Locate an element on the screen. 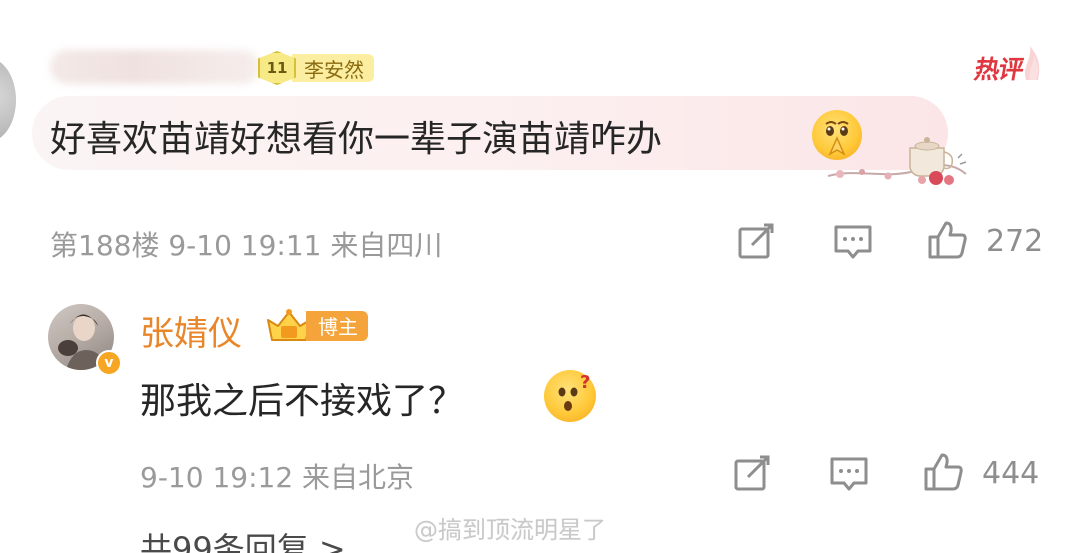  reply-text: 那我之后不接戏了？ is located at coordinates (302, 401).